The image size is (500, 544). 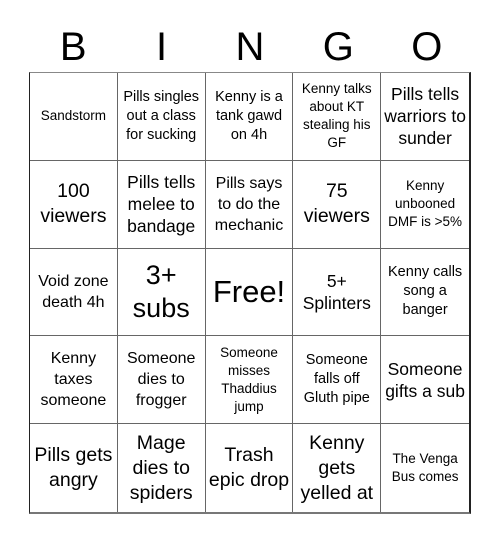 I want to click on bingo-cell-text: Someone falls off Gluth pipe, so click(x=336, y=379).